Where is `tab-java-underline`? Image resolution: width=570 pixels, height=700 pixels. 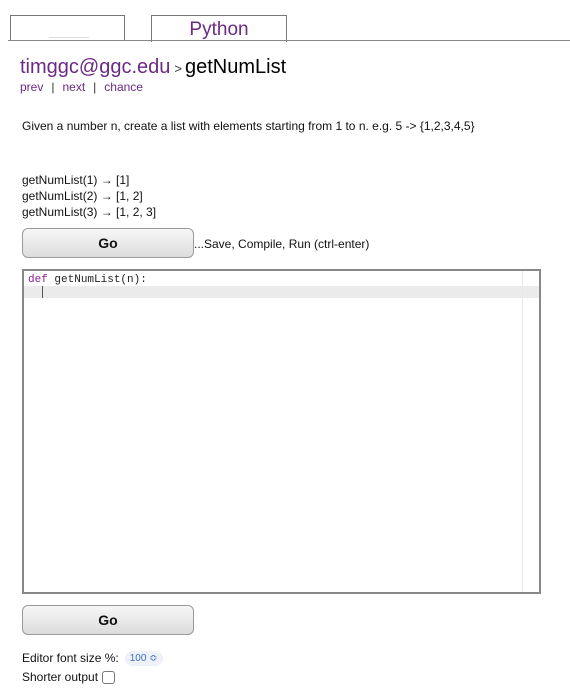
tab-java-underline is located at coordinates (69, 37).